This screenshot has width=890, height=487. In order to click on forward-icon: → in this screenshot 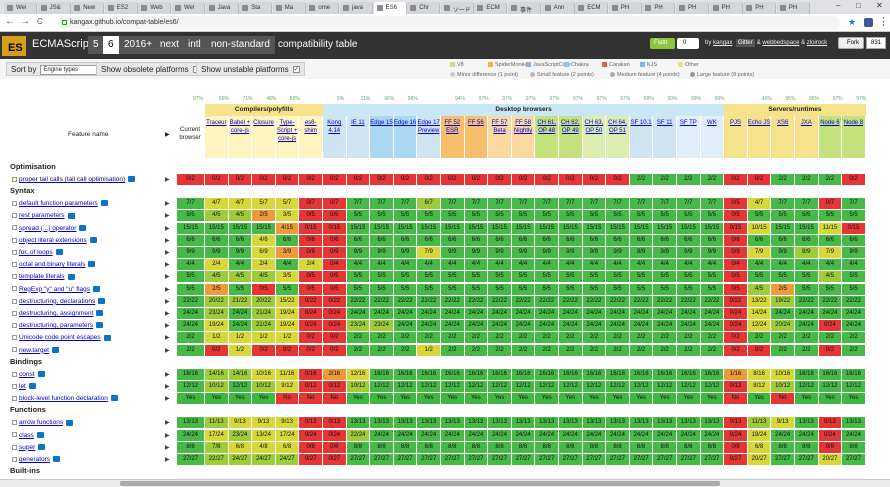, I will do `click(25, 21)`.